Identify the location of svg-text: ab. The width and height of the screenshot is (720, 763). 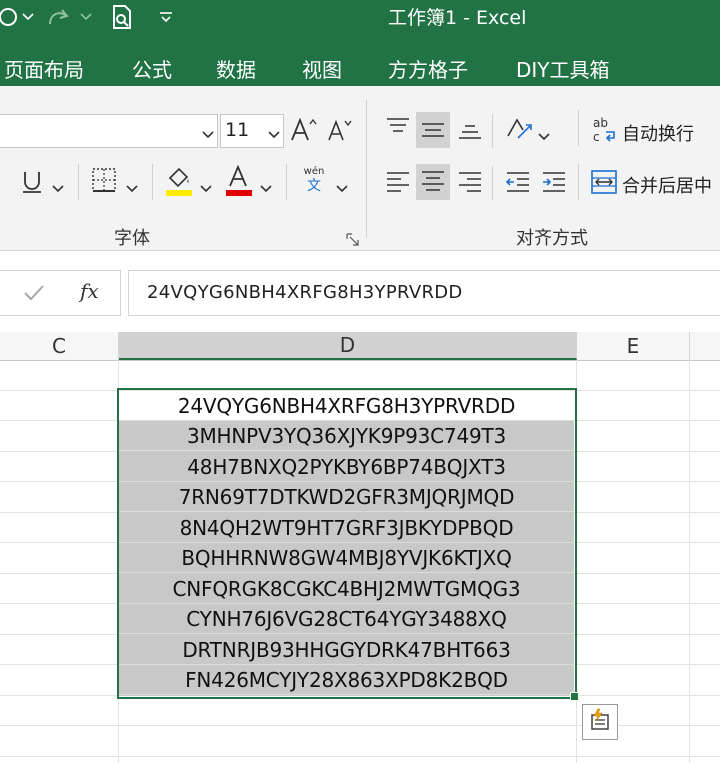
(600, 123).